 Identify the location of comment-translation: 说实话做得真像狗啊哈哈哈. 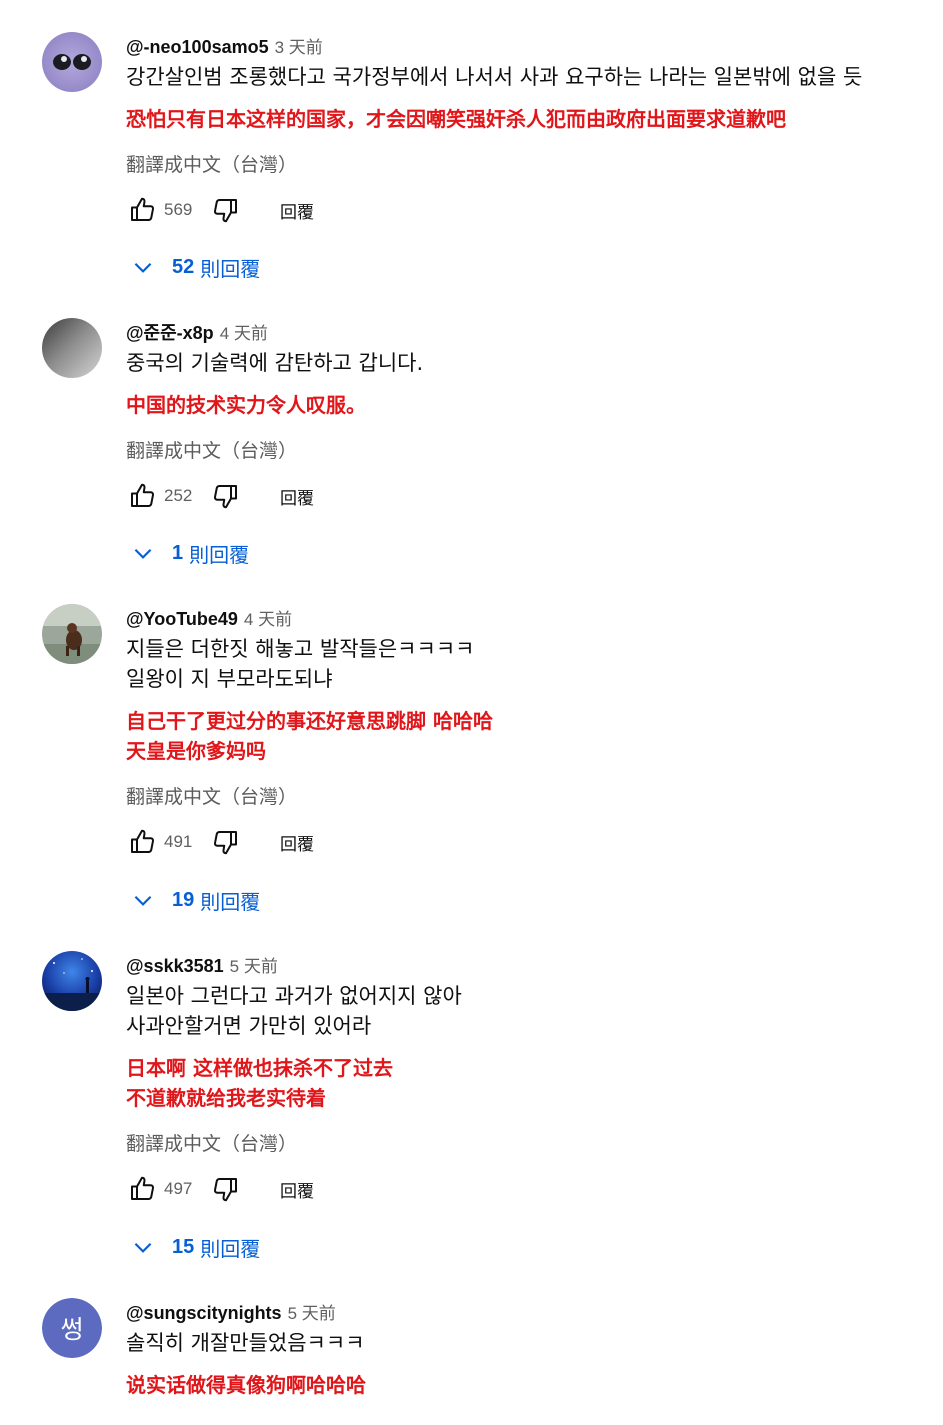
(246, 1385).